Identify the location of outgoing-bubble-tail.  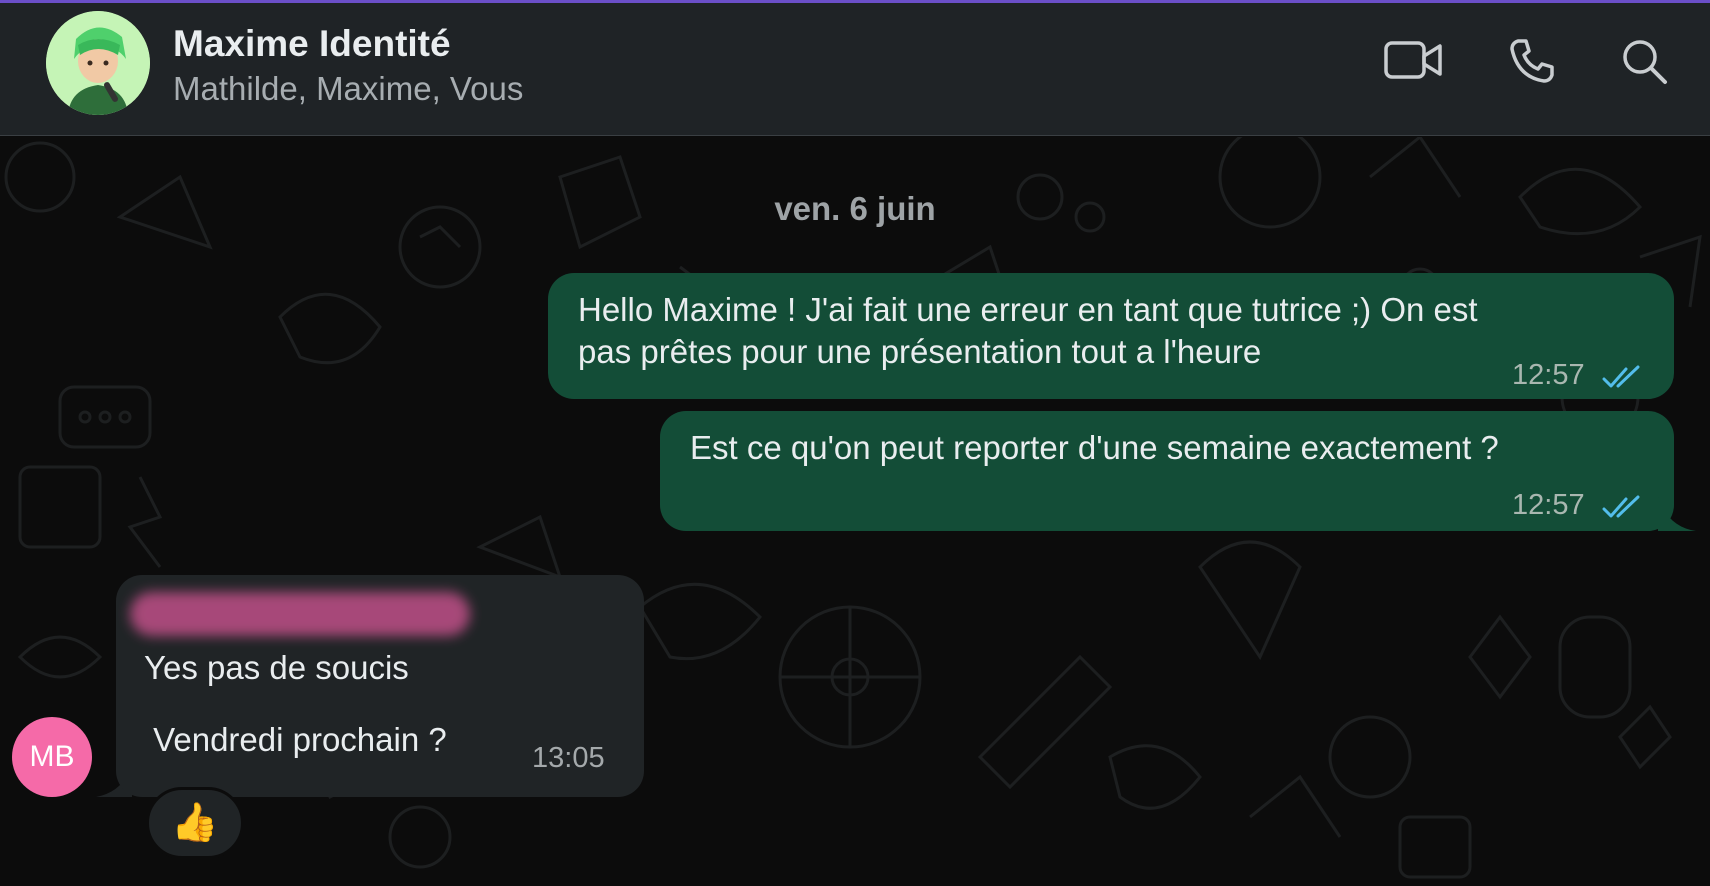
(1677, 514).